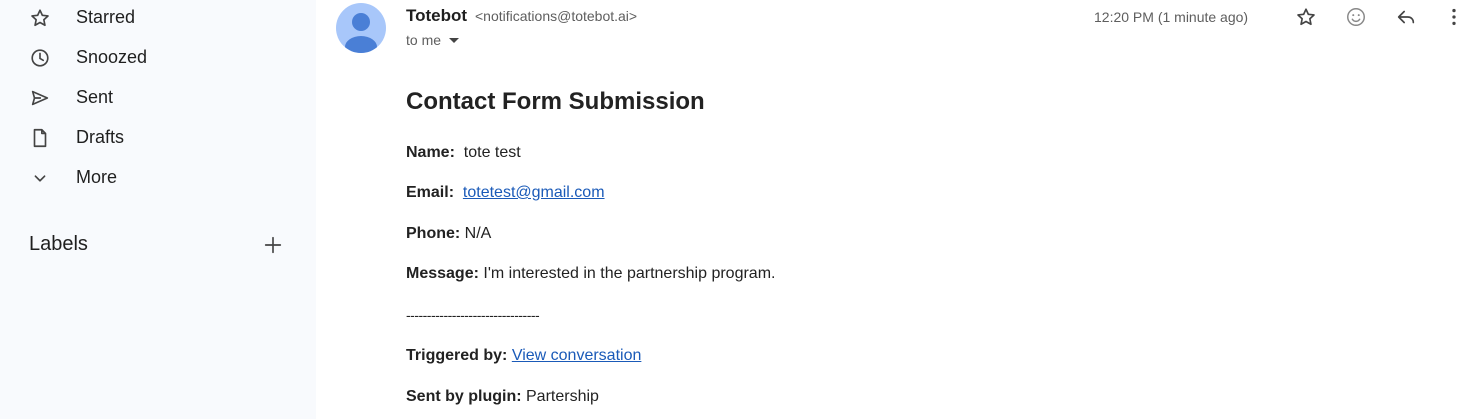 This screenshot has width=1482, height=419. I want to click on caret-down-icon, so click(454, 40).